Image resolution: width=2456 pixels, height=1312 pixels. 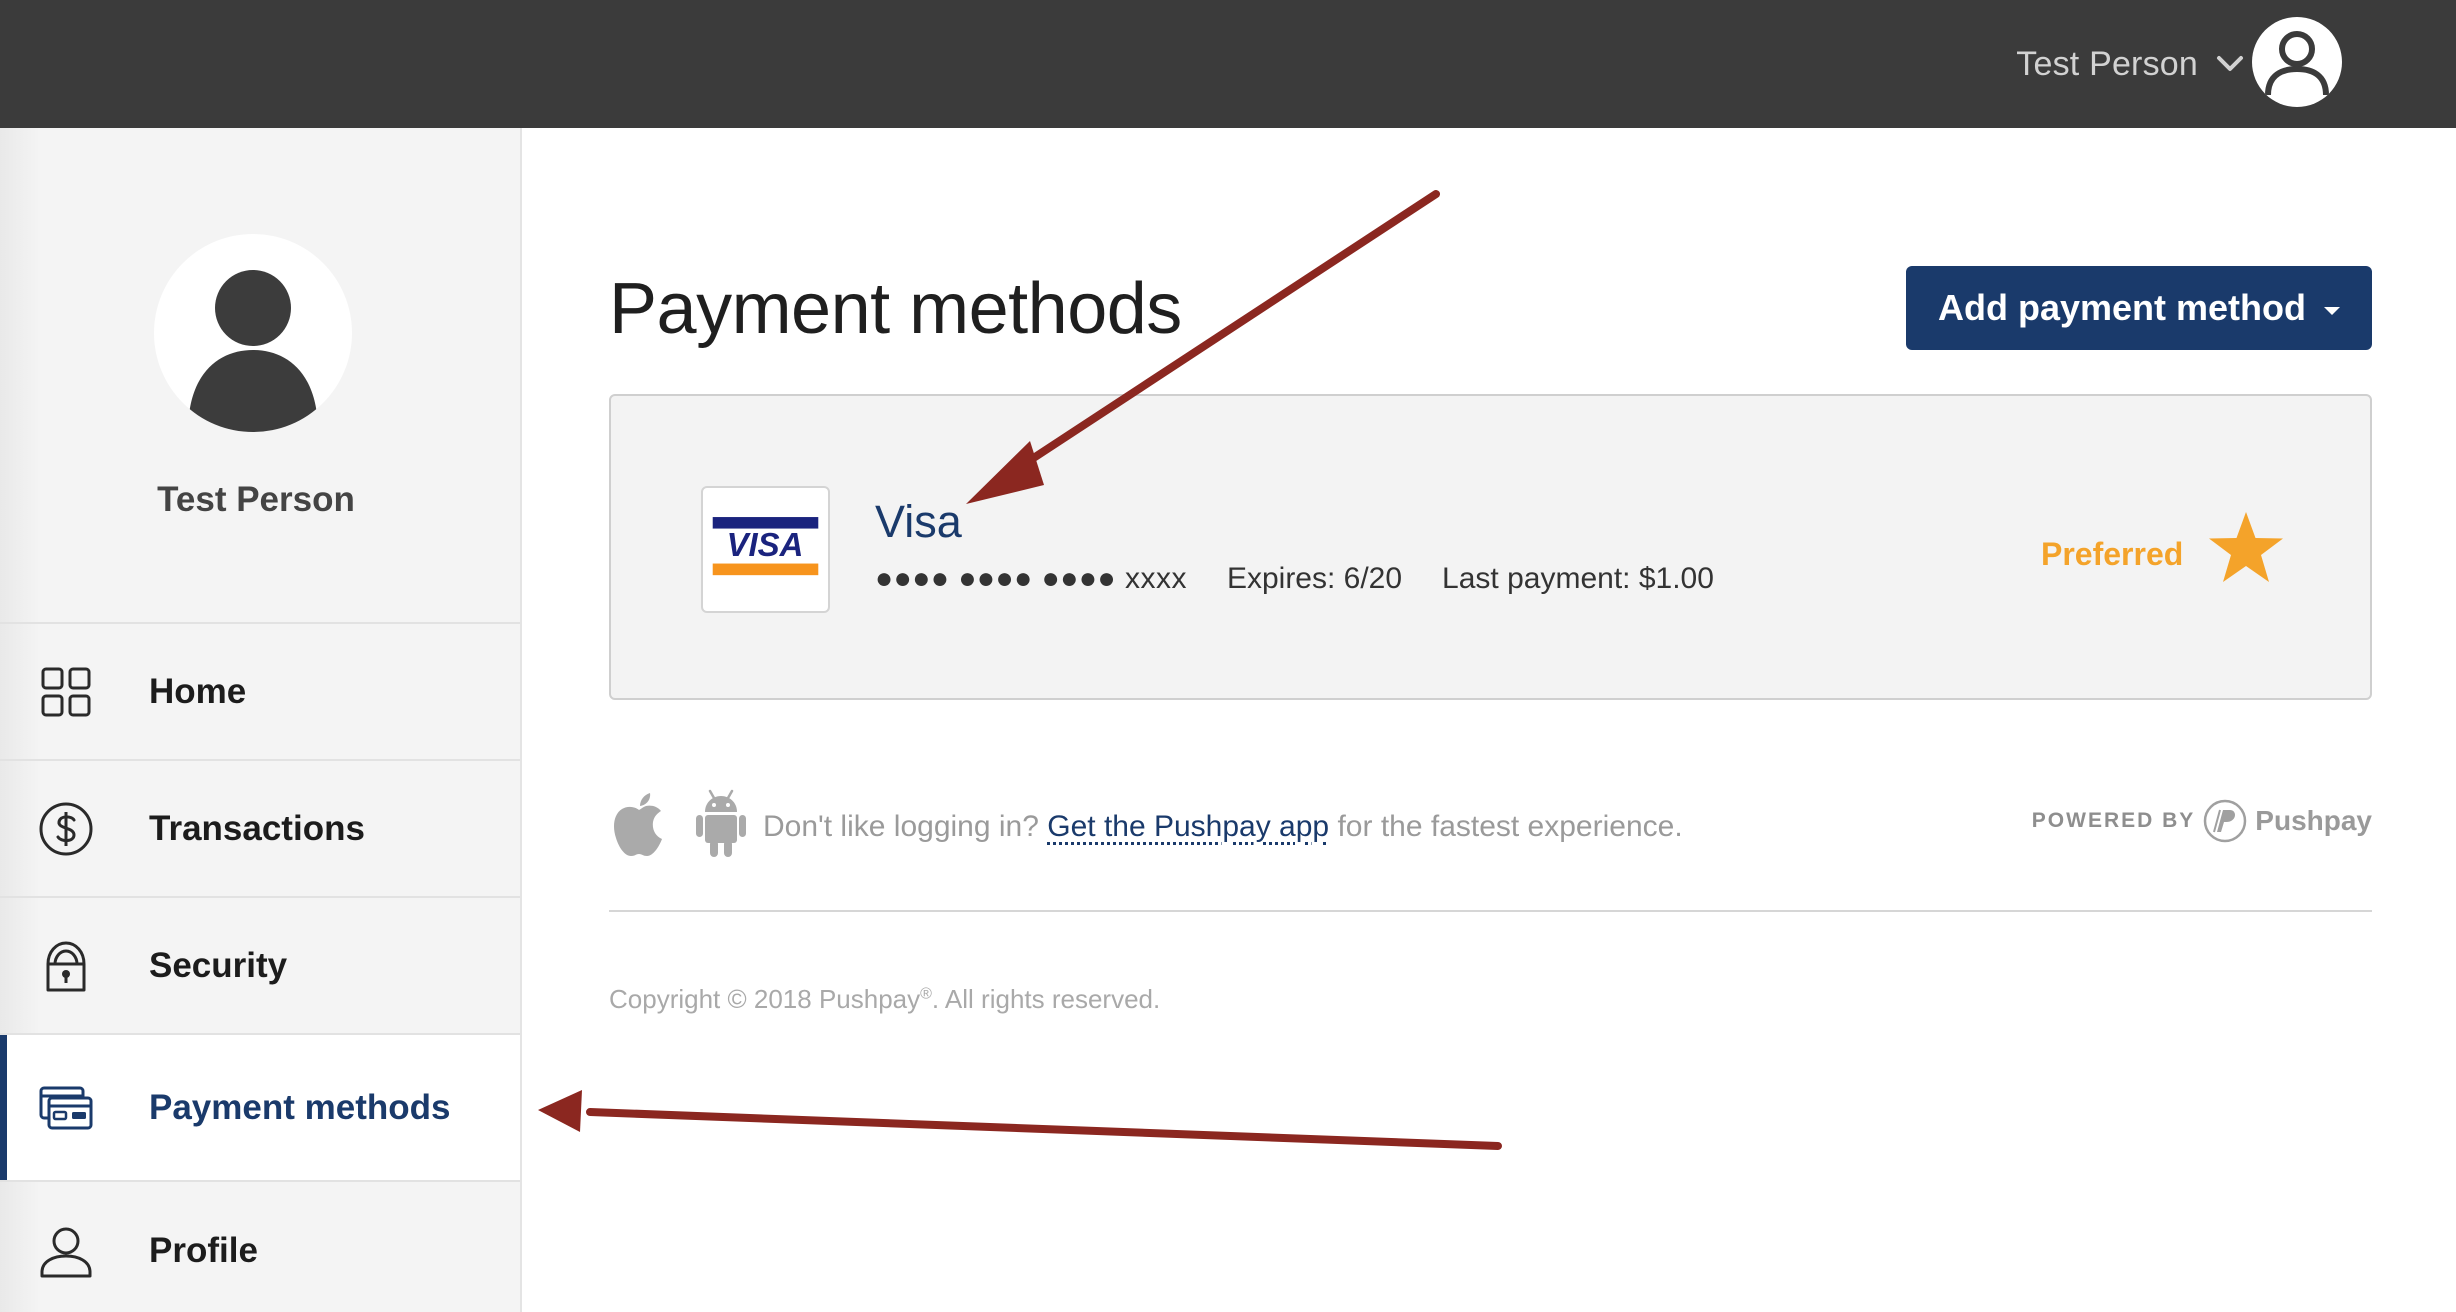 I want to click on user-menu: Test Person, so click(x=2131, y=64).